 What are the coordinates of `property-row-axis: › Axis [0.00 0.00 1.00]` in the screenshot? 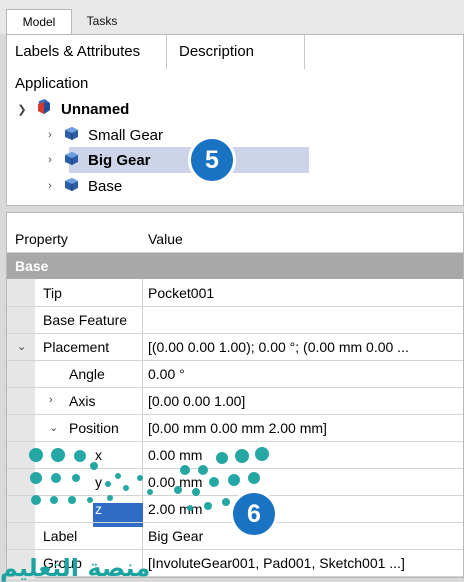 It's located at (235, 401).